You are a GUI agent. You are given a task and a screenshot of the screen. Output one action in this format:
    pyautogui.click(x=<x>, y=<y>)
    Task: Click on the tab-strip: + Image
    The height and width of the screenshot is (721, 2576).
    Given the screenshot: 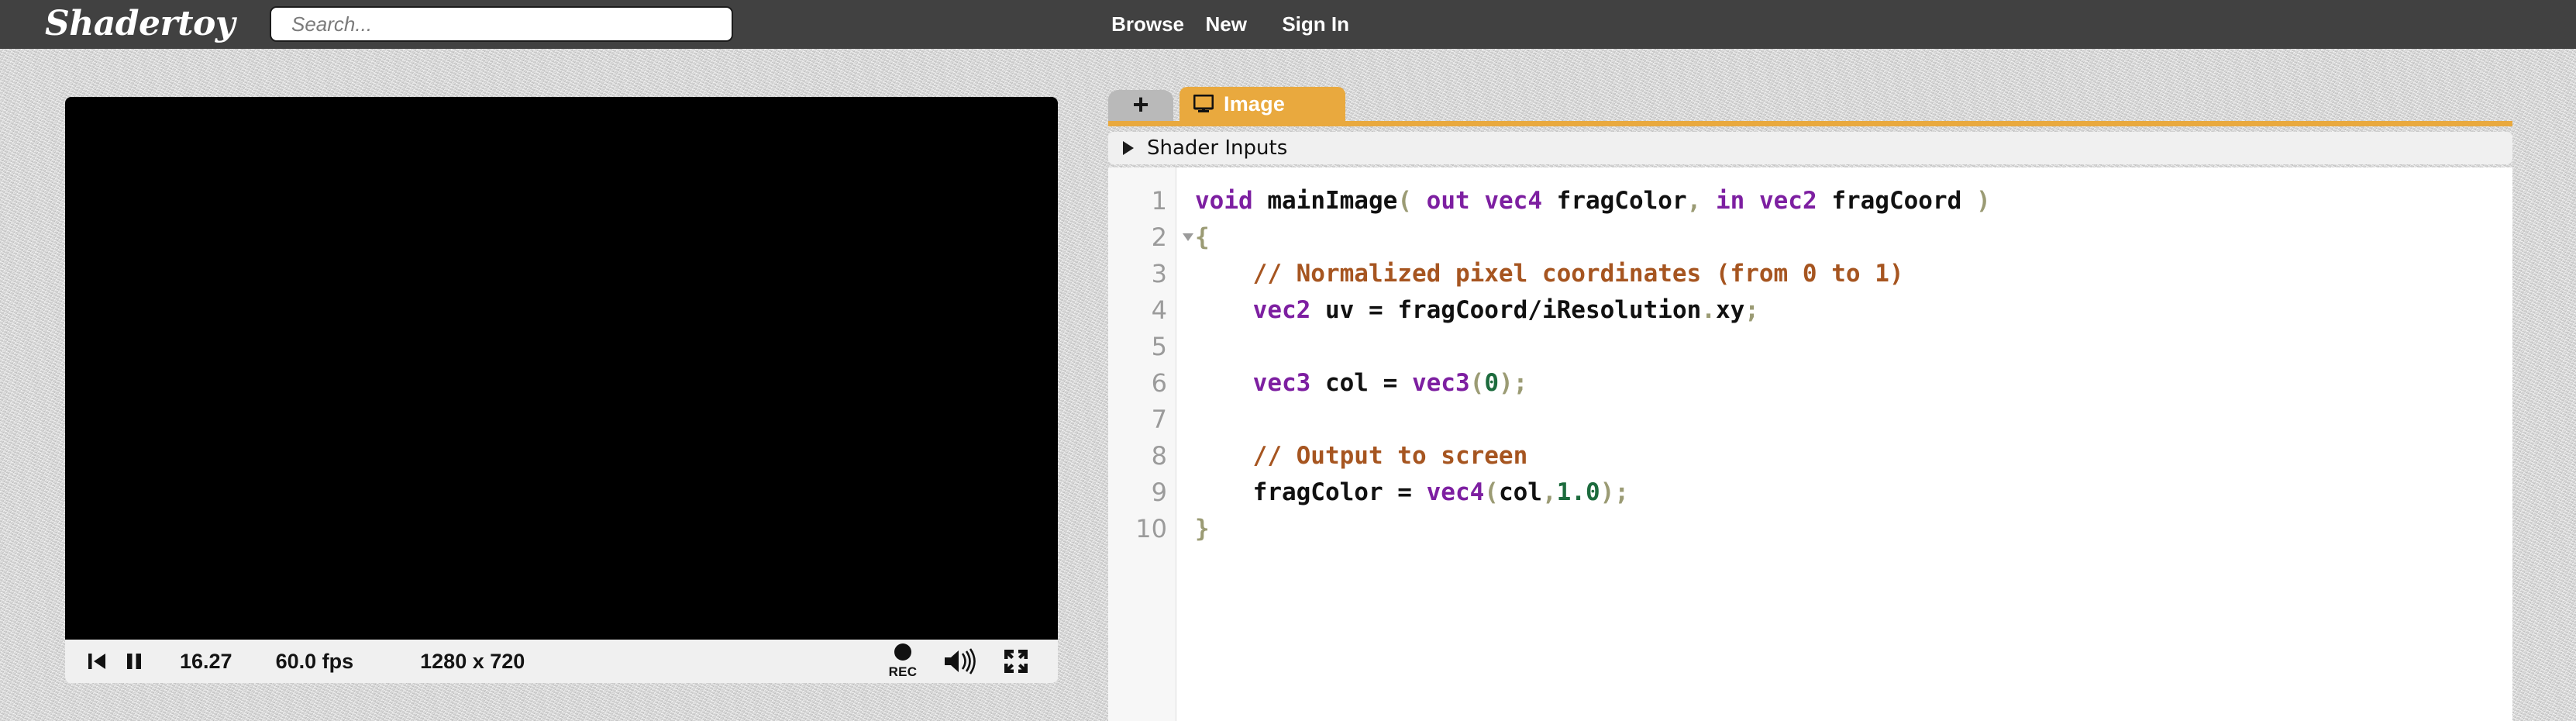 What is the action you would take?
    pyautogui.click(x=1810, y=106)
    